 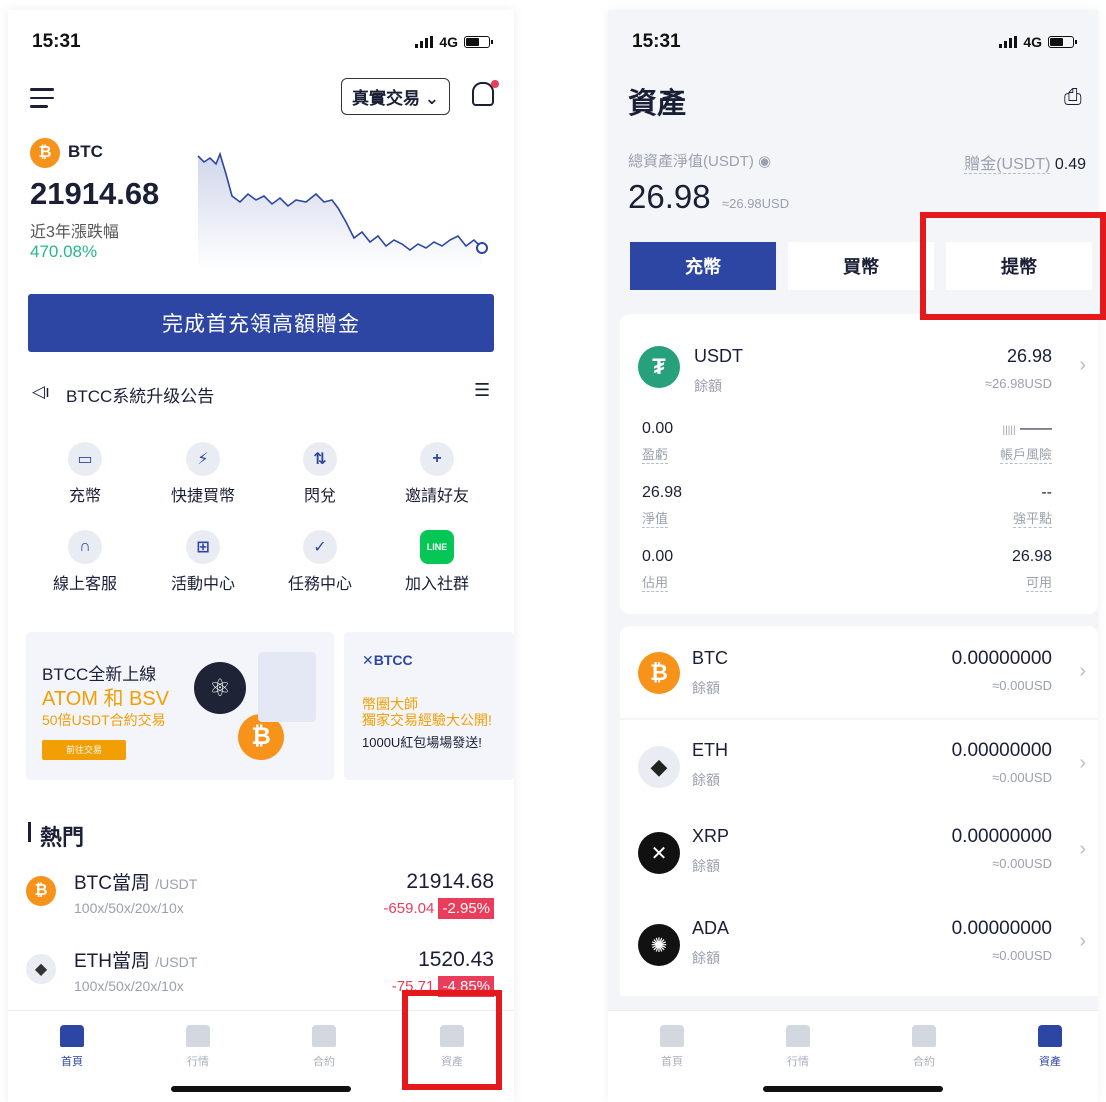 What do you see at coordinates (203, 459) in the screenshot?
I see `lightning-icon: ⚡` at bounding box center [203, 459].